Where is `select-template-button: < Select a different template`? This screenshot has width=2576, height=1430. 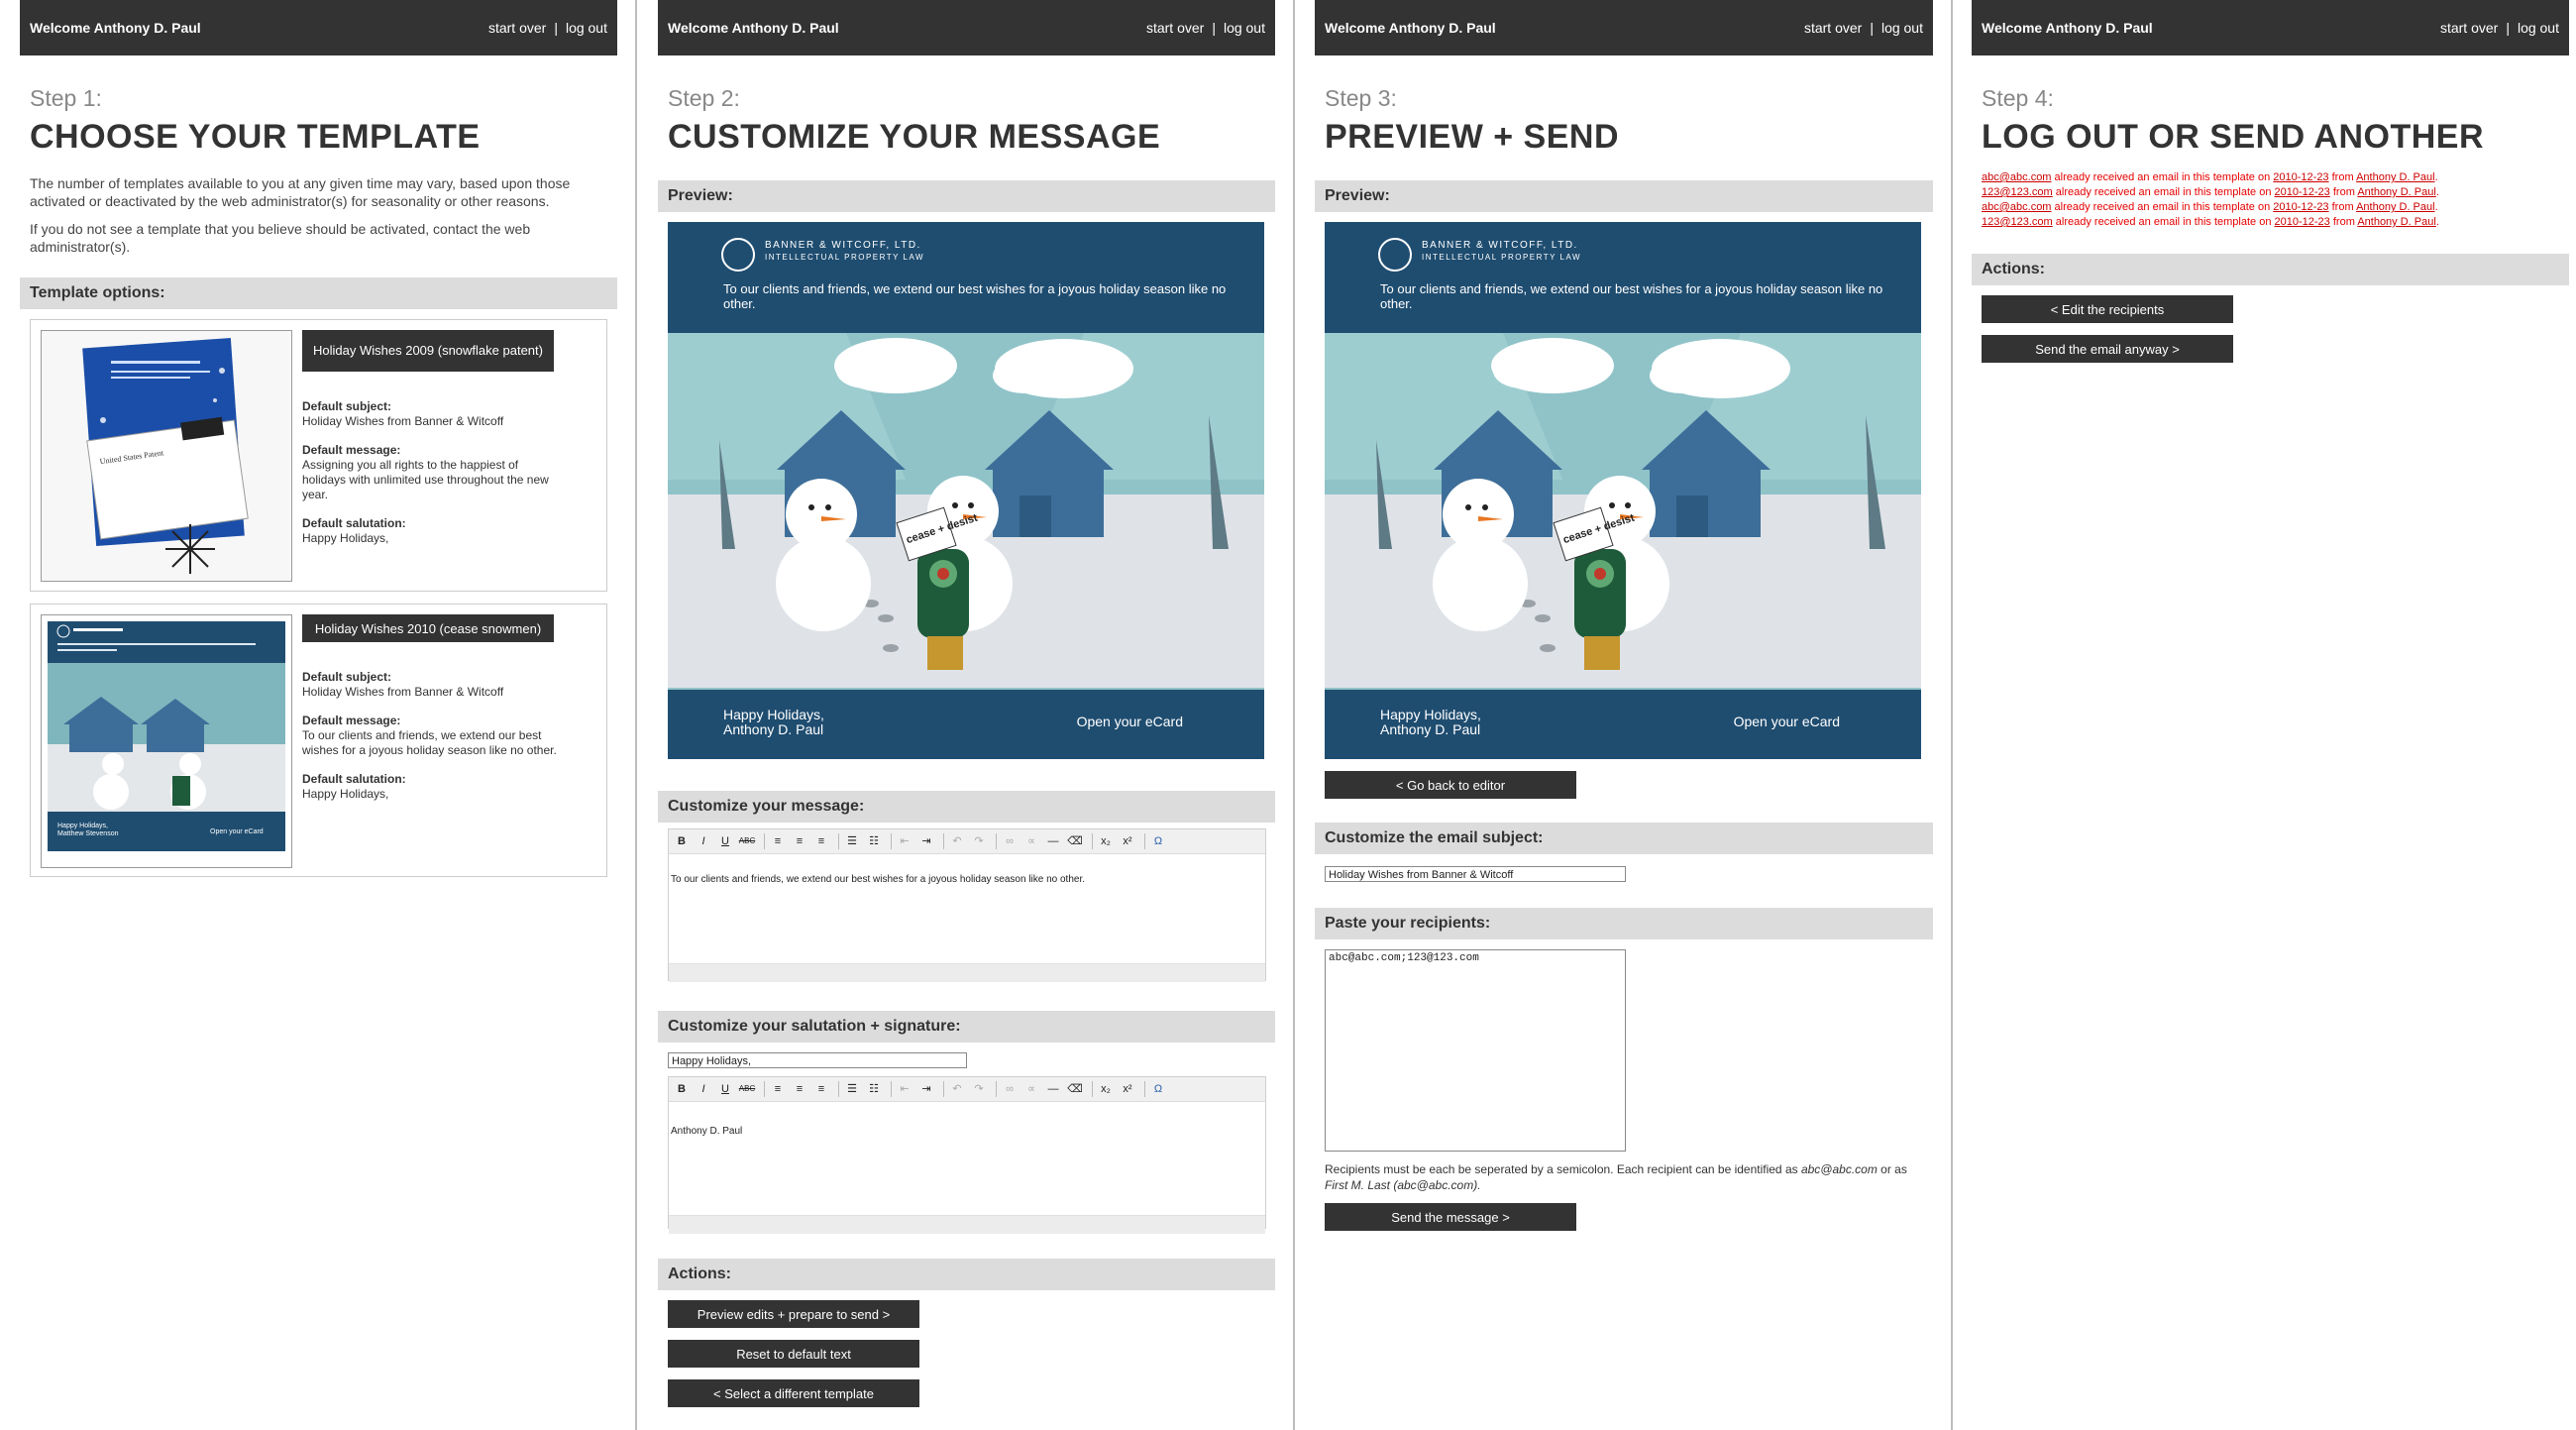 select-template-button: < Select a different template is located at coordinates (793, 1393).